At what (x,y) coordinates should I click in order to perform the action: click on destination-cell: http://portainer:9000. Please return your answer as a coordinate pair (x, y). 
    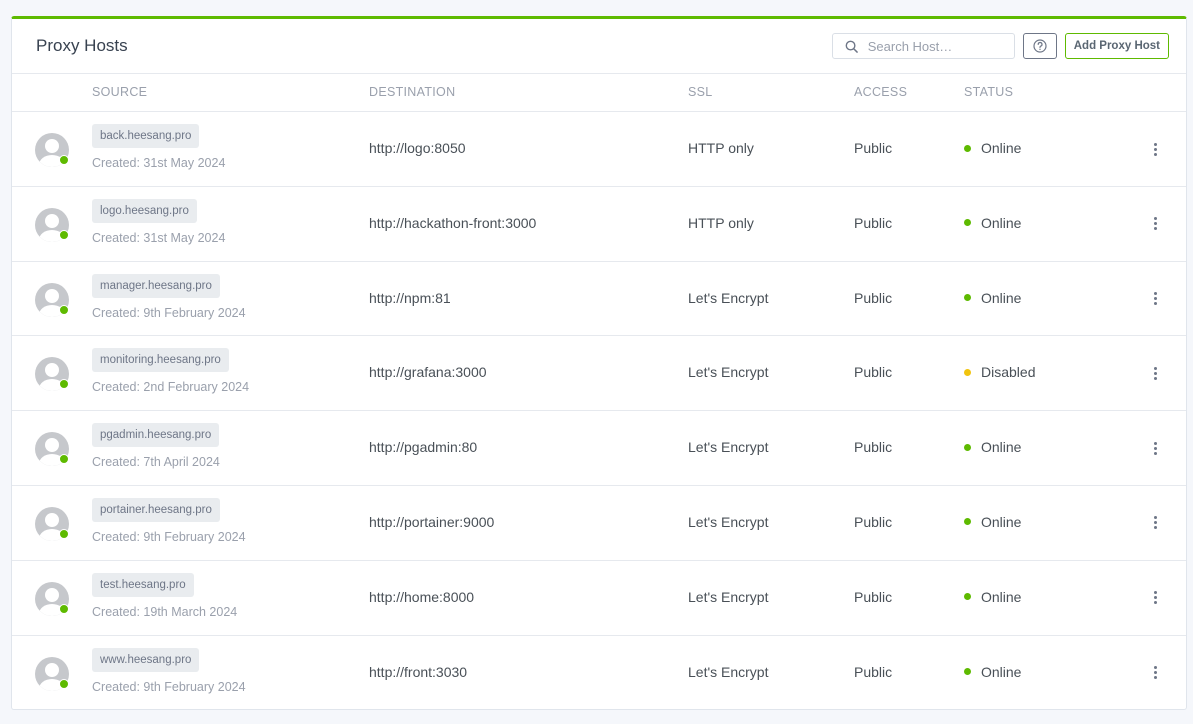
    Looking at the image, I should click on (432, 521).